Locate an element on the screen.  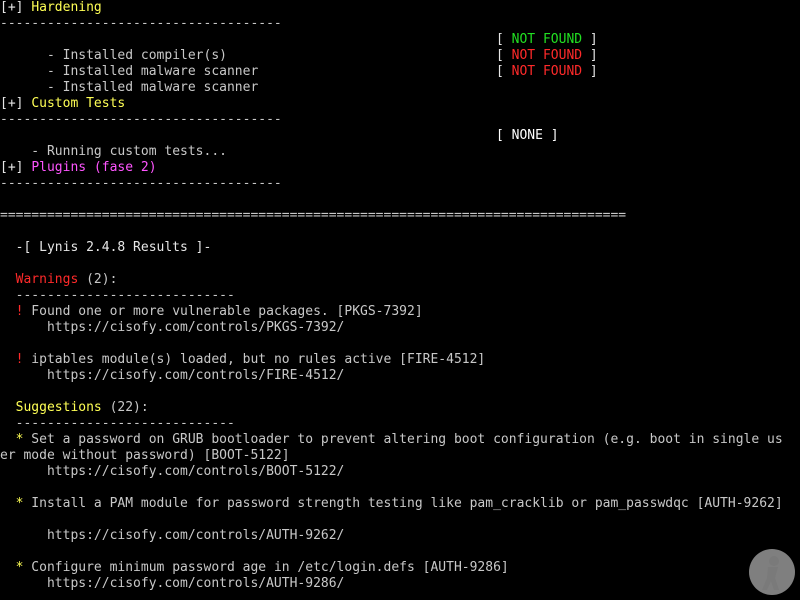
warnings-count: (2): is located at coordinates (98, 279).